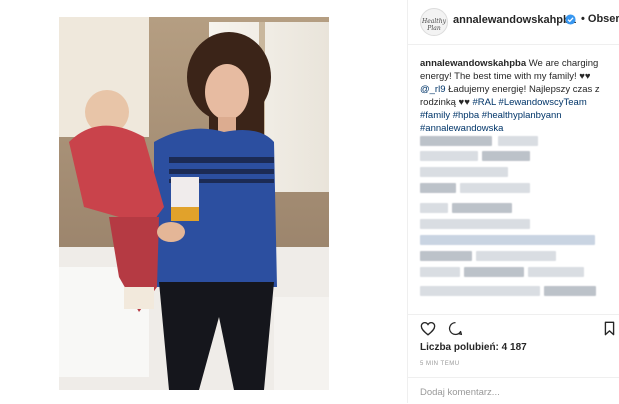 The image size is (619, 404). Describe the element at coordinates (435, 115) in the screenshot. I see `hashtag-link: #family` at that location.